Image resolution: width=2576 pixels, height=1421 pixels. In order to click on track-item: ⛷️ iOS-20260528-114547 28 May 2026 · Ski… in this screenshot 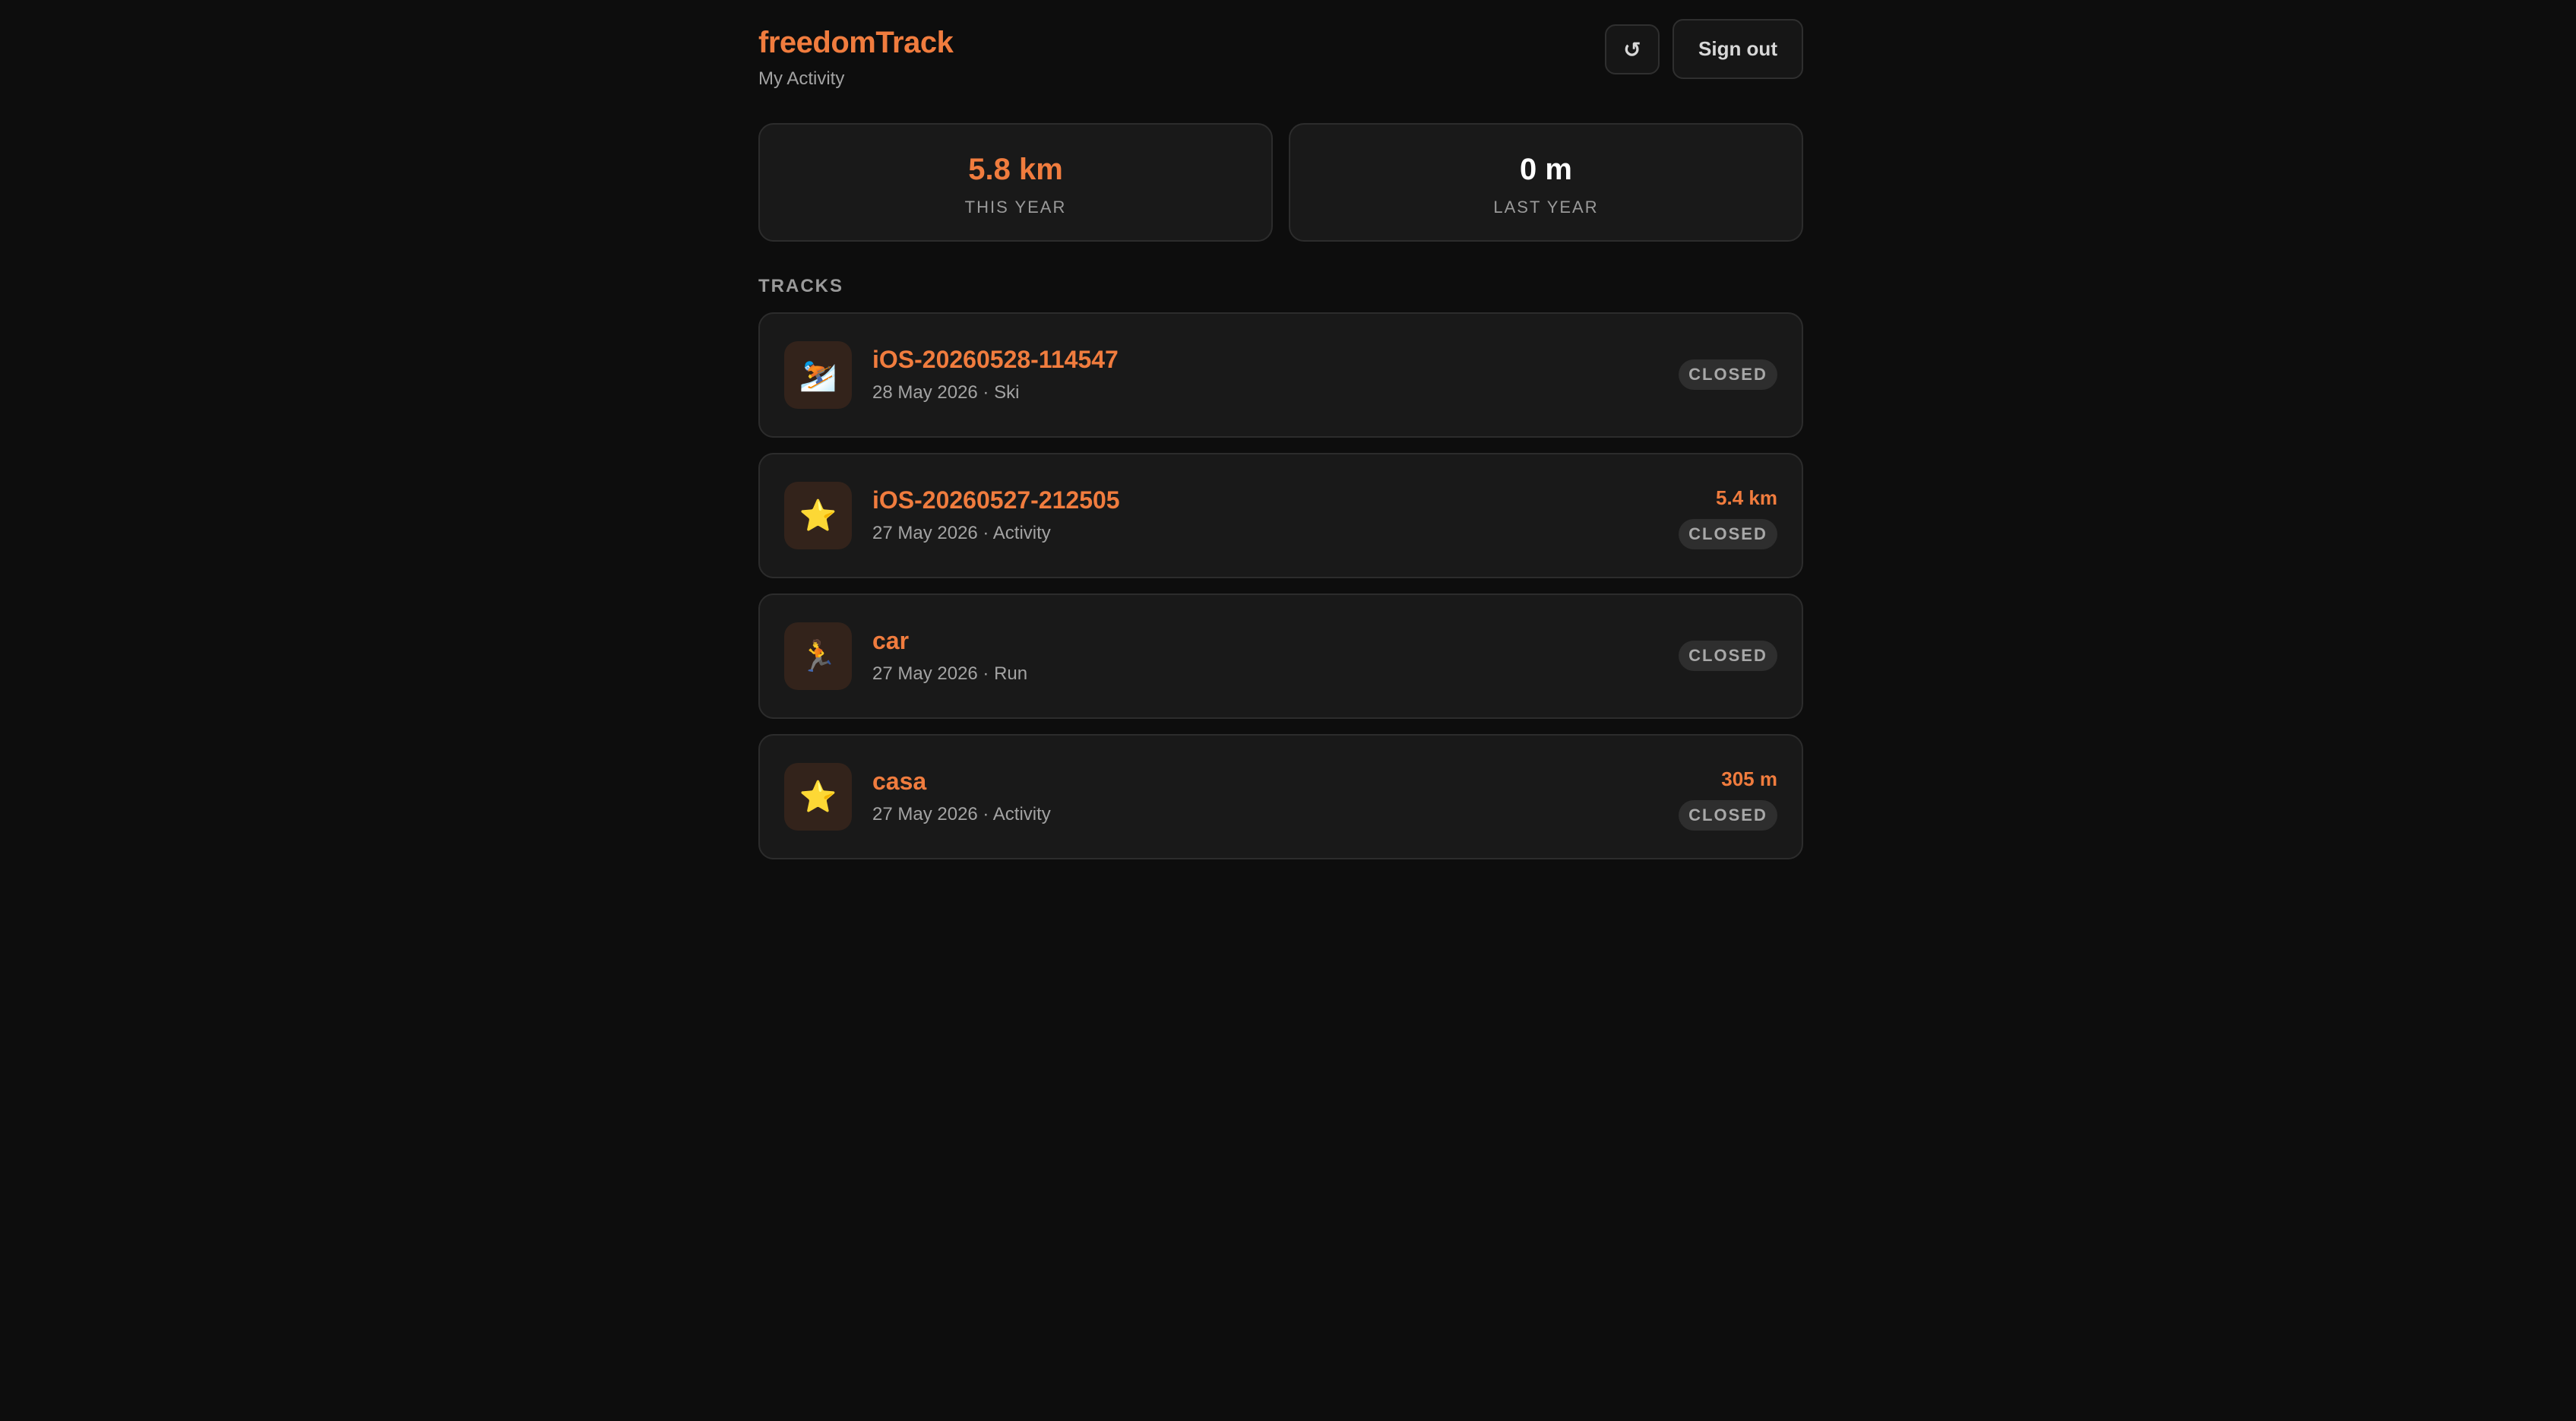, I will do `click(1280, 375)`.